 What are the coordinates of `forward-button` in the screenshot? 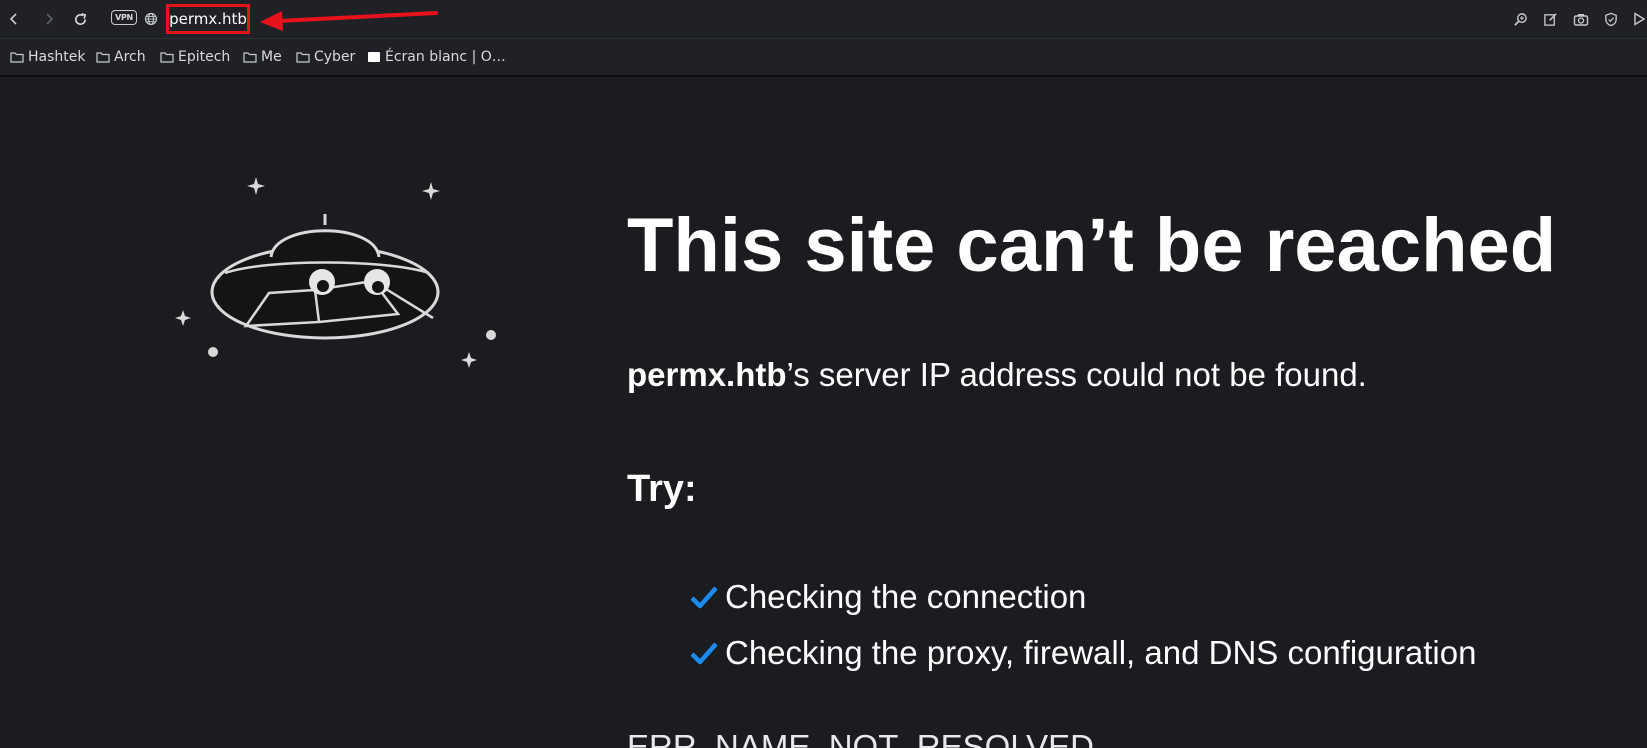 It's located at (49, 19).